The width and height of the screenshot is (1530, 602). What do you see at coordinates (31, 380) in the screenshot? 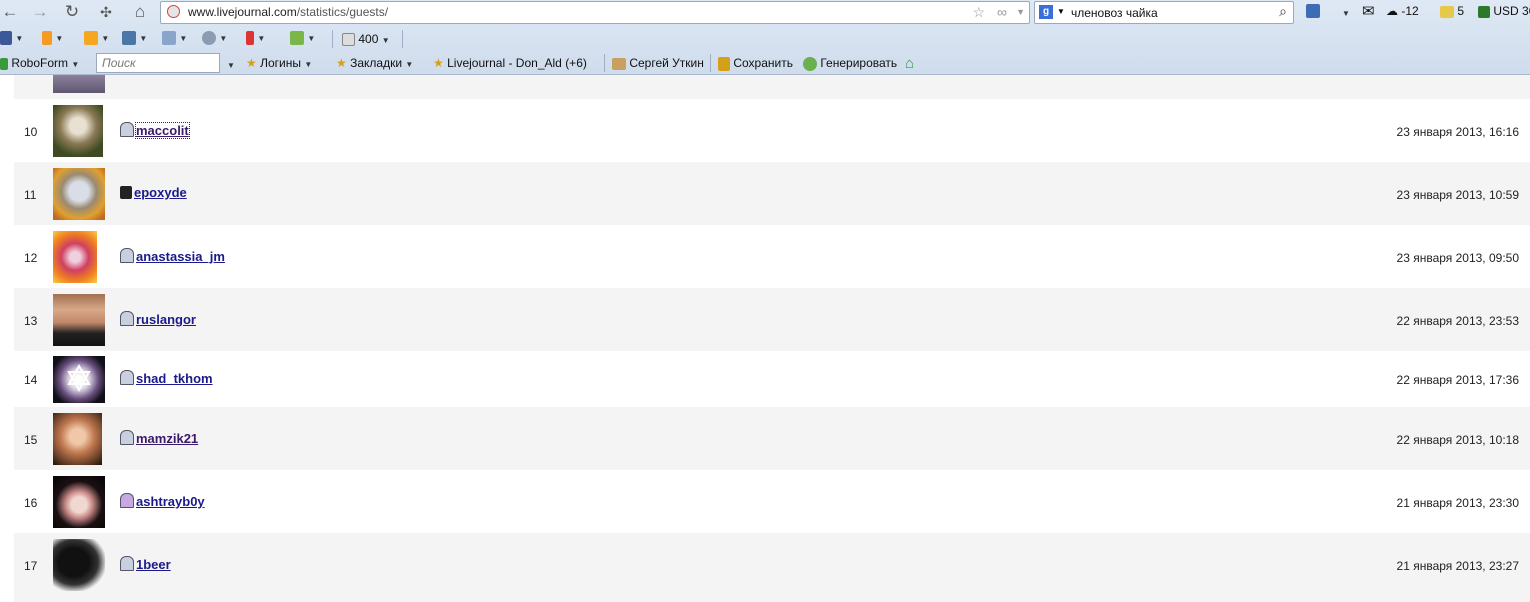
I see `row-number: 14` at bounding box center [31, 380].